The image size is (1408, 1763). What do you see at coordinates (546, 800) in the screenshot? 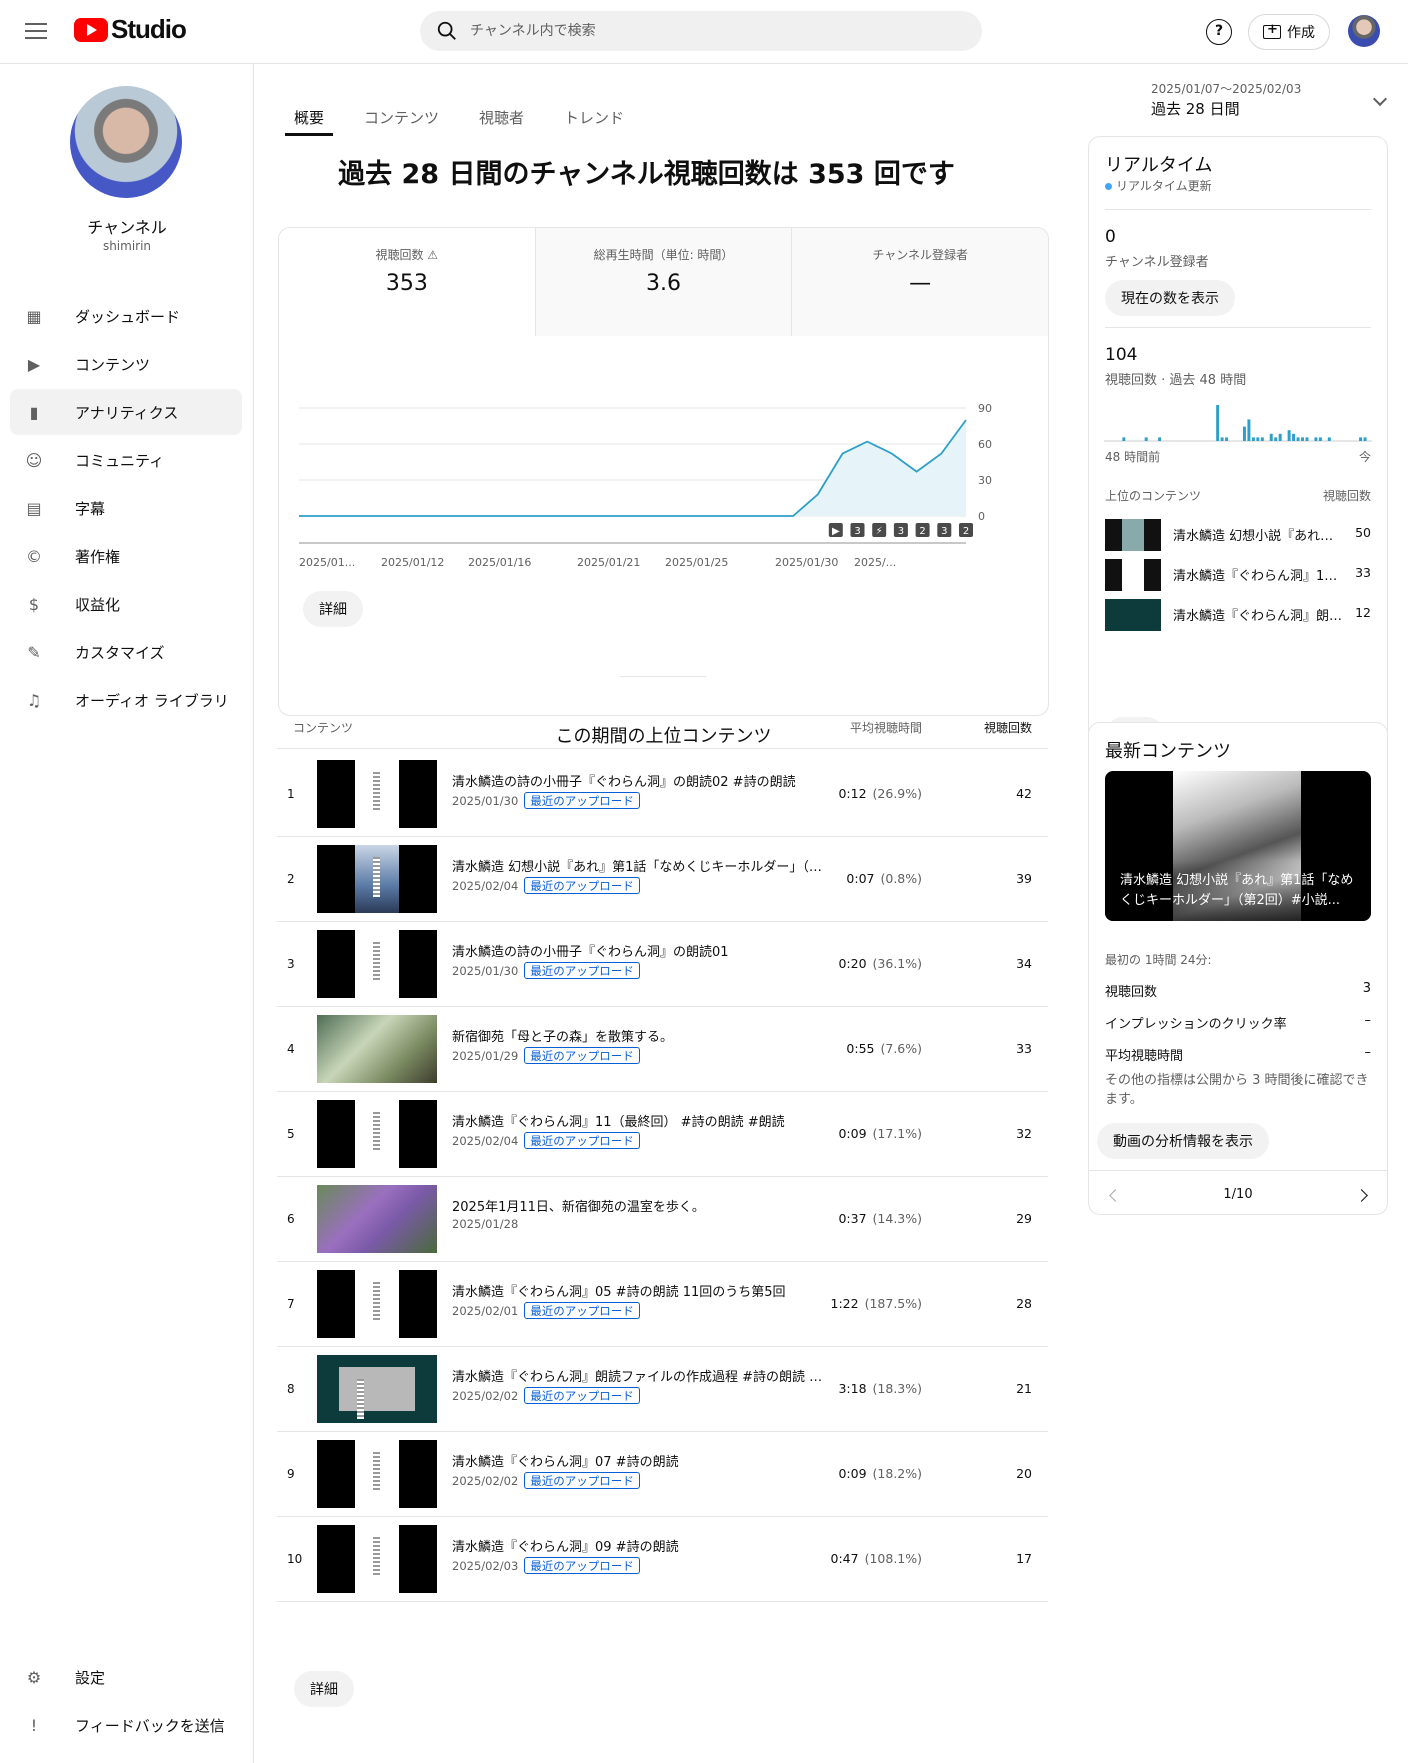
I see `video-meta: 2025/01/30 最近のアップロード` at bounding box center [546, 800].